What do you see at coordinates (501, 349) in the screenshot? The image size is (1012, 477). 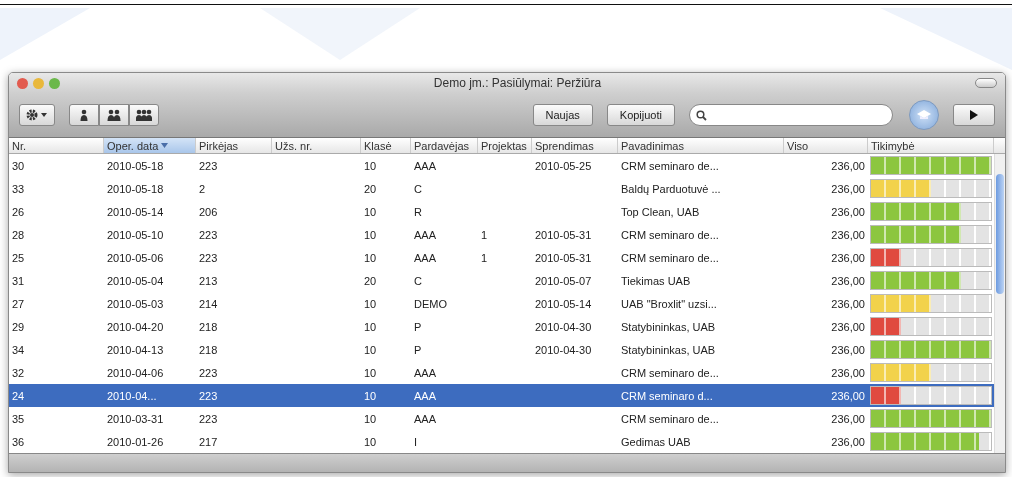 I see `table-row: 34 2010-04-13 218 10 P 2010-04-30 Statybininkas, UAB 236,00` at bounding box center [501, 349].